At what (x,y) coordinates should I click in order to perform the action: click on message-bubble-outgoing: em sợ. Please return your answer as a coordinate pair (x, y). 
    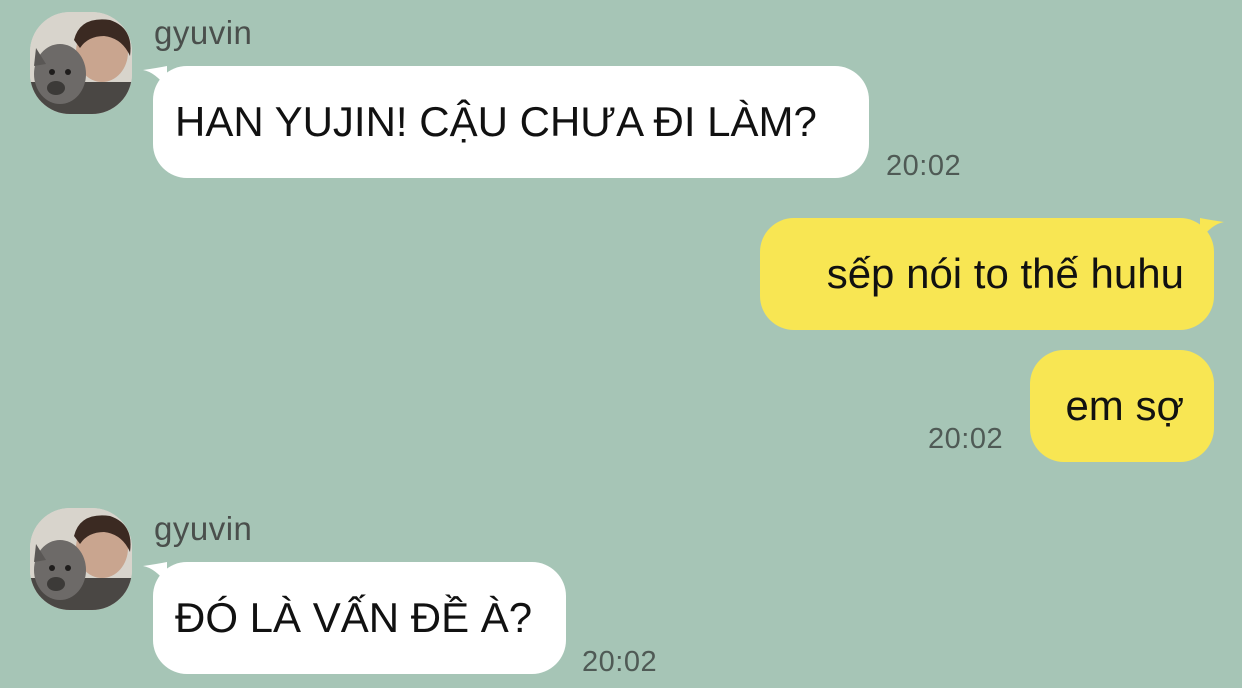
    Looking at the image, I should click on (1122, 406).